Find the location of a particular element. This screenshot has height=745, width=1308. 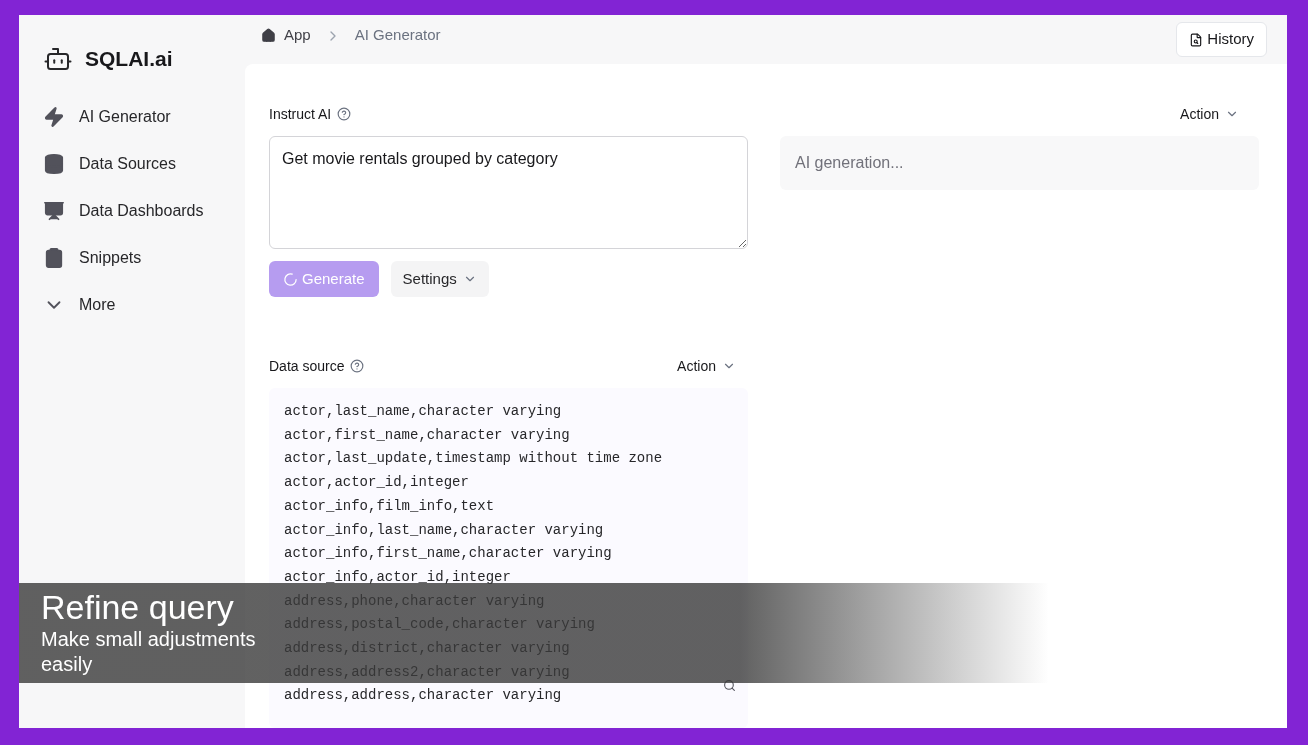

breadcrumb-link: App is located at coordinates (297, 35).